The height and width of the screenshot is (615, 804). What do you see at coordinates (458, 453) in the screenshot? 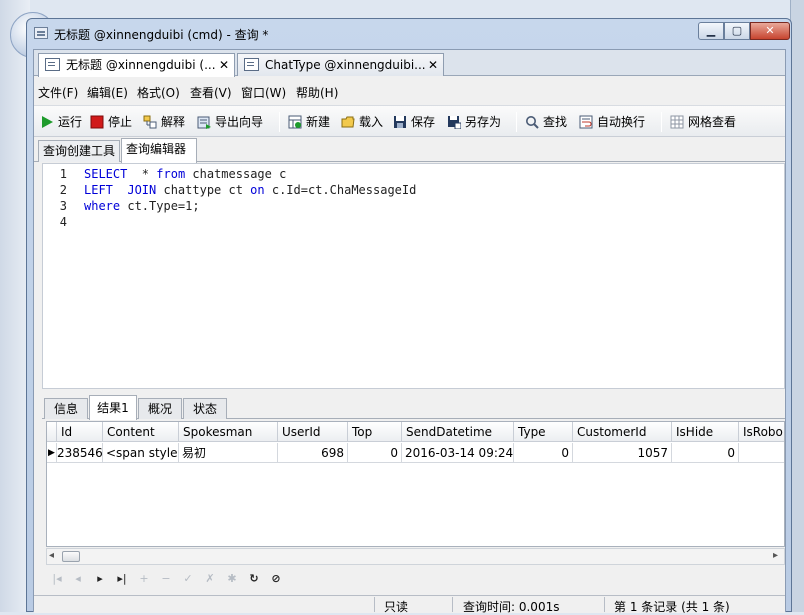
I see `cell-senddatetime: 2016-03-14 09:24:4` at bounding box center [458, 453].